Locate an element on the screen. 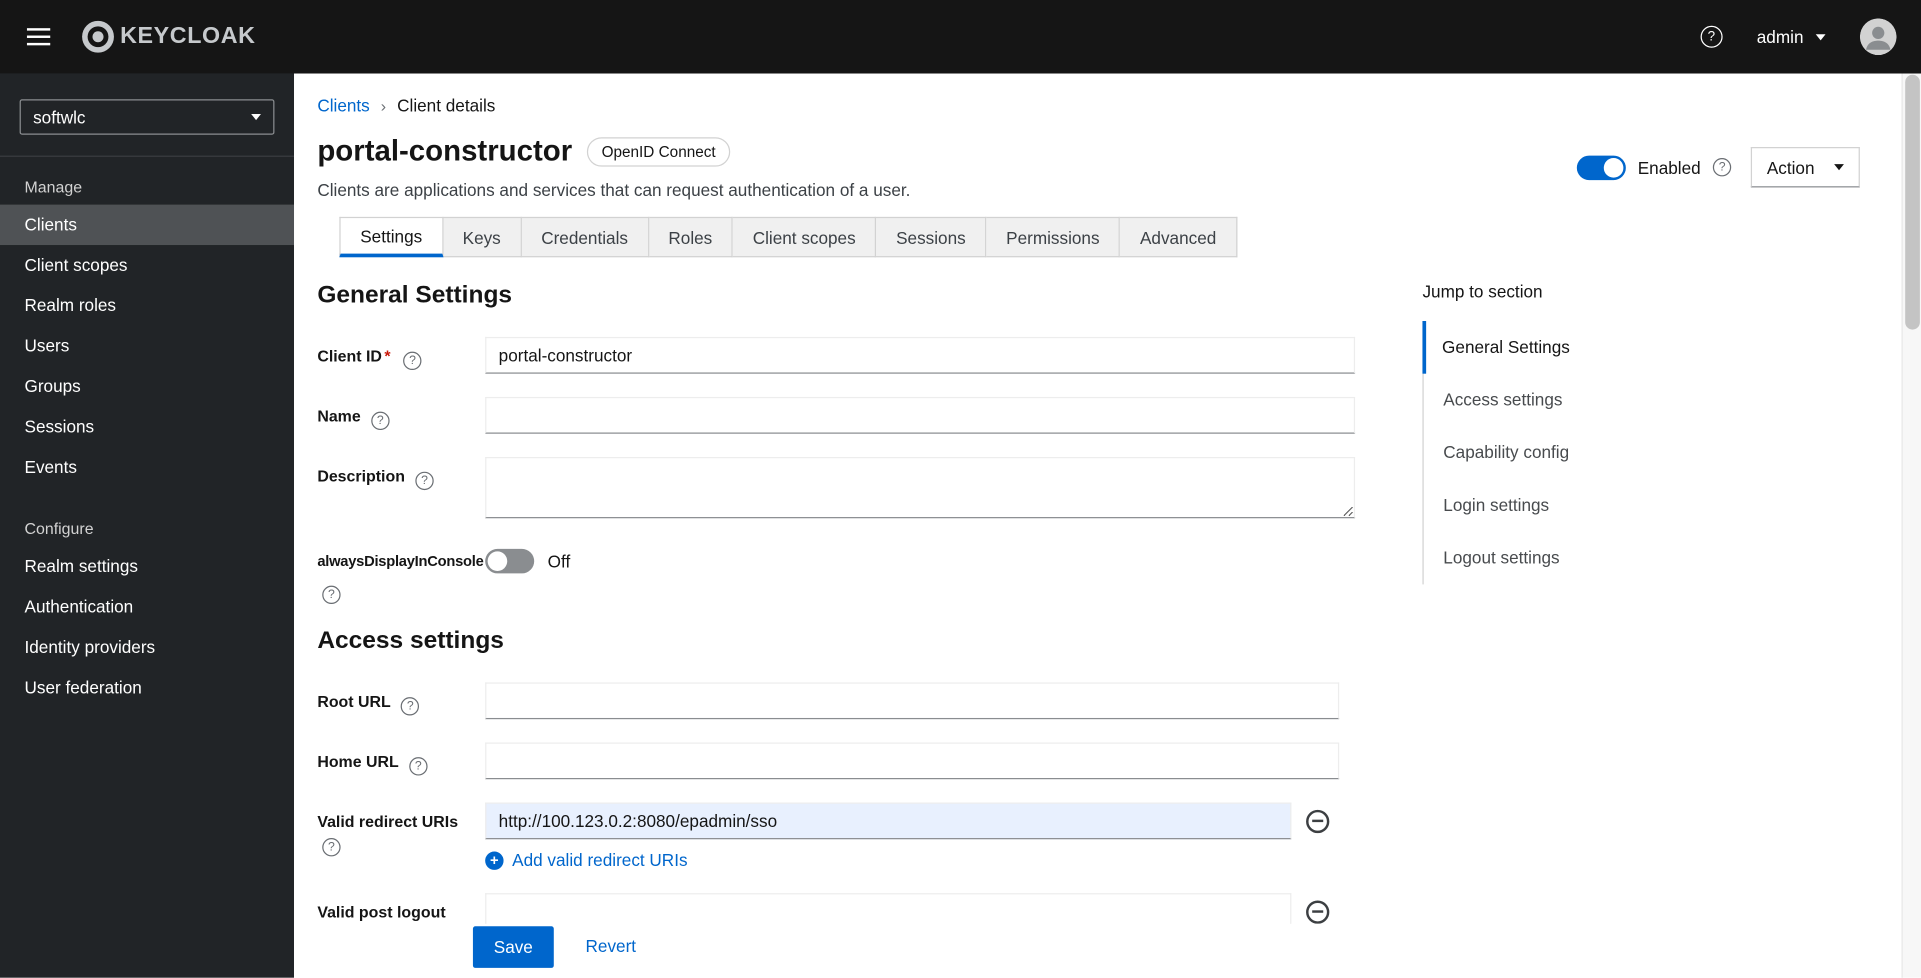 The image size is (1921, 978). topbar: KEYCLOAK ? admin is located at coordinates (960, 37).